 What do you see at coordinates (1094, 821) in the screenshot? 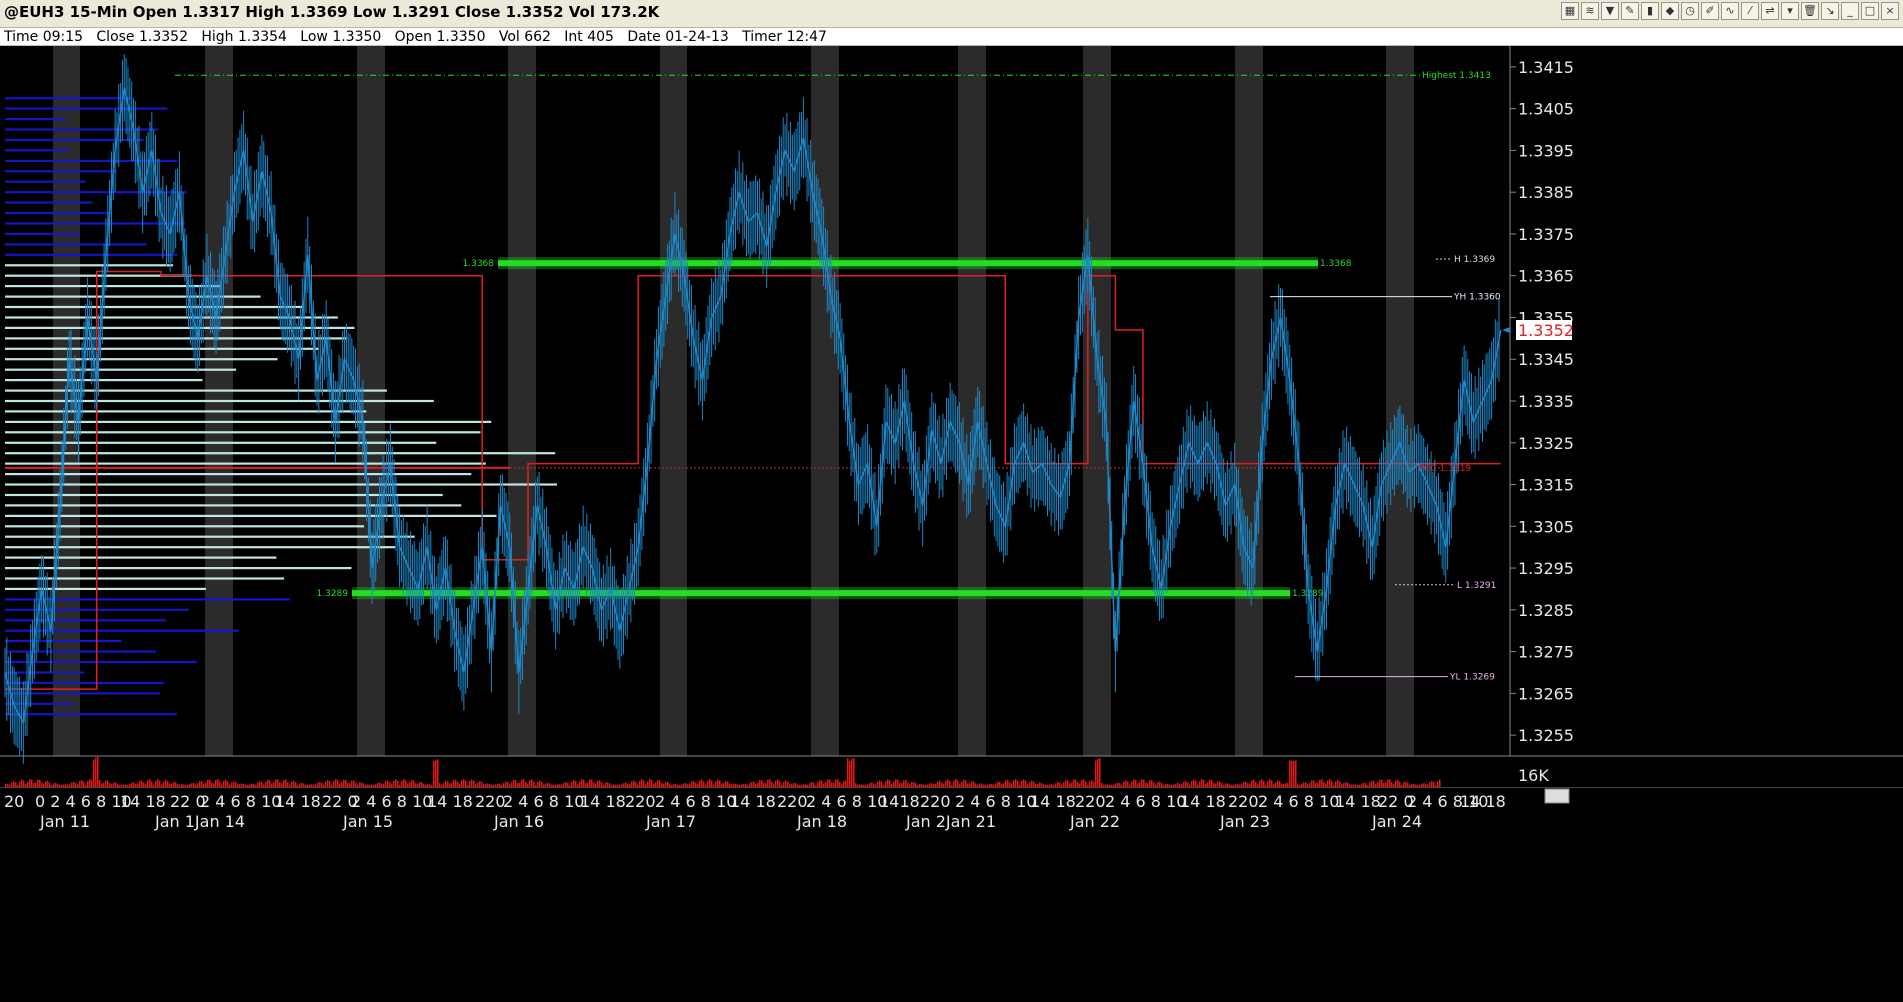
I see `date-label: Jan 22` at bounding box center [1094, 821].